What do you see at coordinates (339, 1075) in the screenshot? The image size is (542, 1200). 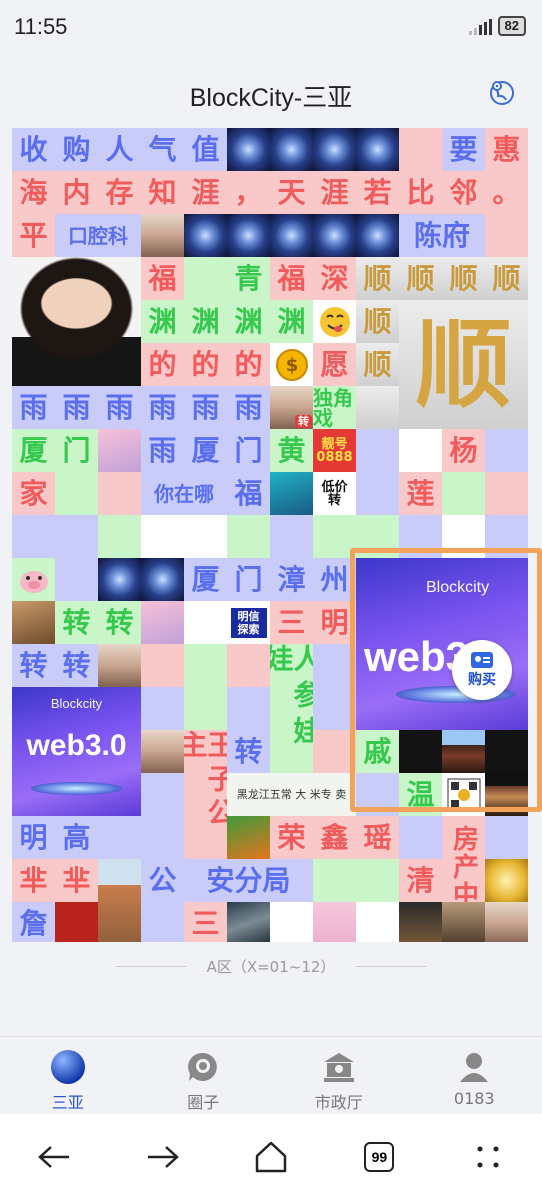 I see `nav-item-city-hall: 市政厅` at bounding box center [339, 1075].